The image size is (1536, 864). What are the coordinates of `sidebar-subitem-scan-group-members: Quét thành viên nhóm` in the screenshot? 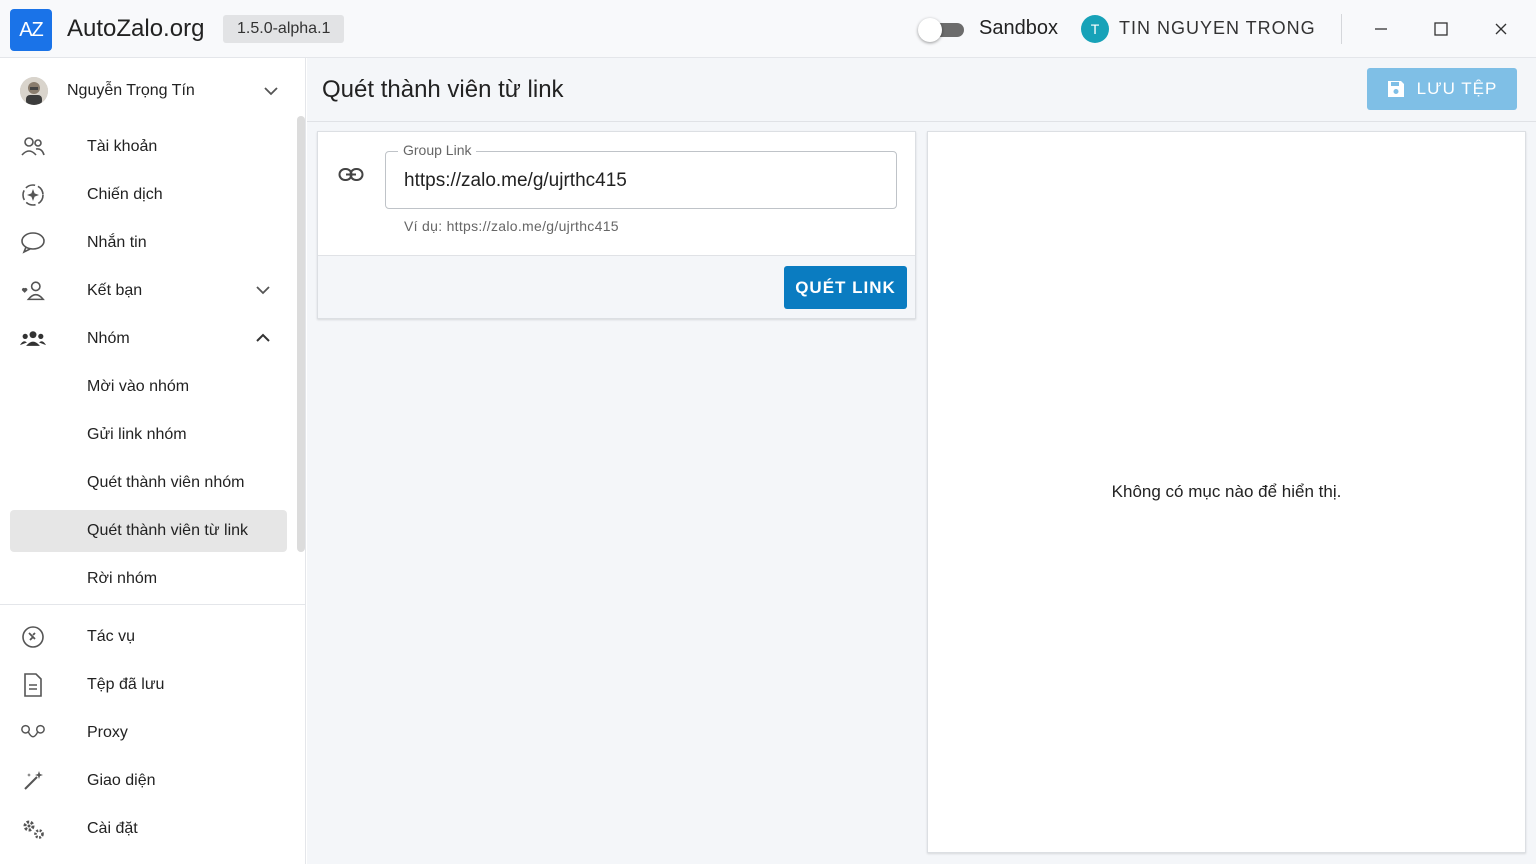 It's located at (148, 483).